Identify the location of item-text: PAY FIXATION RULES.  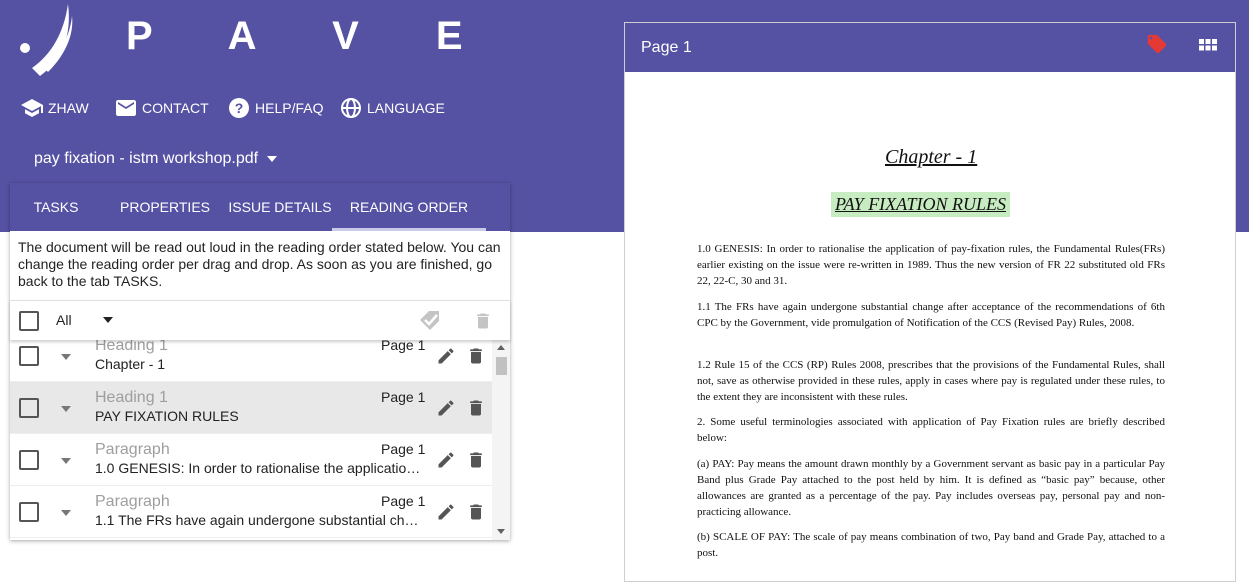
(167, 416).